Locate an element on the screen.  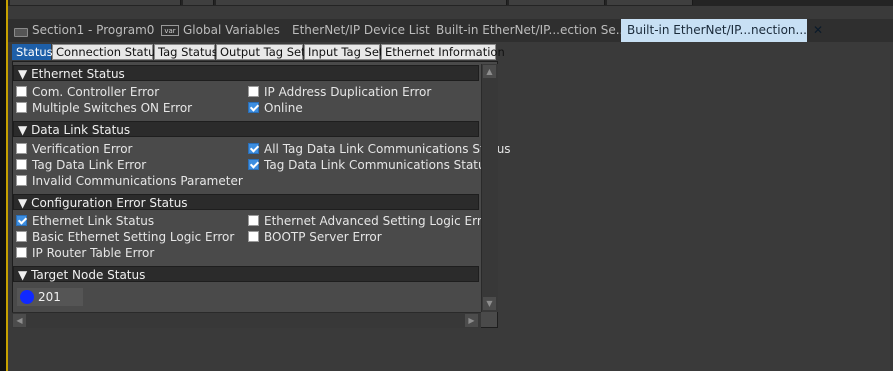
status-item-ethernet-advanced-setting-logic-error: Ethernet Advanced Setting Logic Error is located at coordinates (371, 221).